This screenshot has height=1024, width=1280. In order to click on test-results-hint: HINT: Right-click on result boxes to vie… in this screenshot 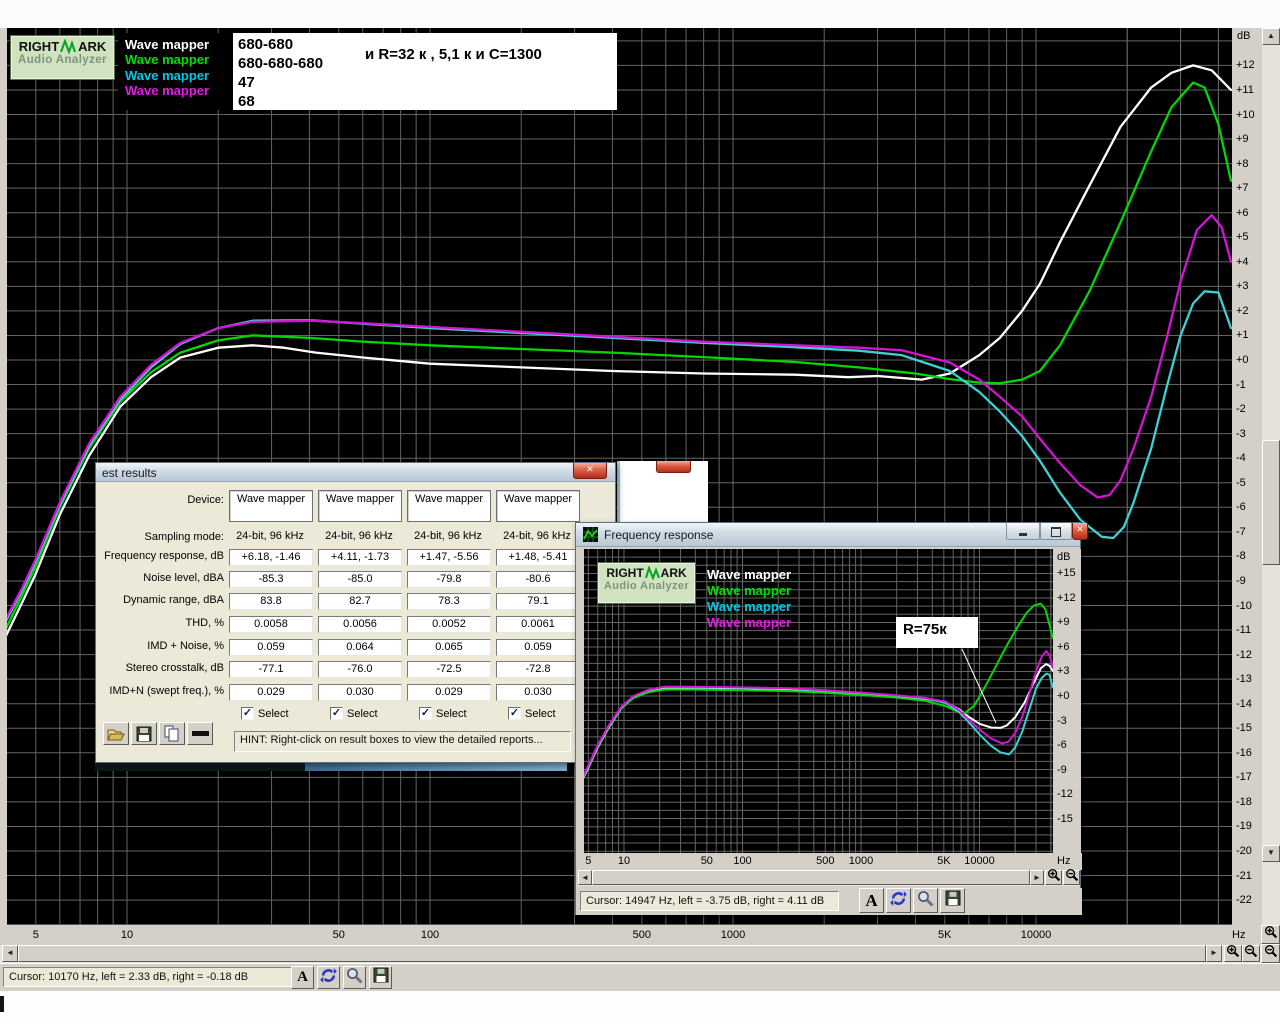, I will do `click(402, 741)`.